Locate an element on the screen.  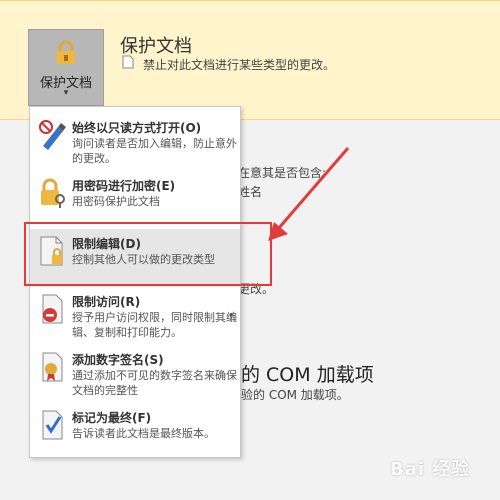
menu-item-add-digital-signature: 添加数字签名(S) 通过添加不可见的数字签名来确保文档的完整性 is located at coordinates (135, 374).